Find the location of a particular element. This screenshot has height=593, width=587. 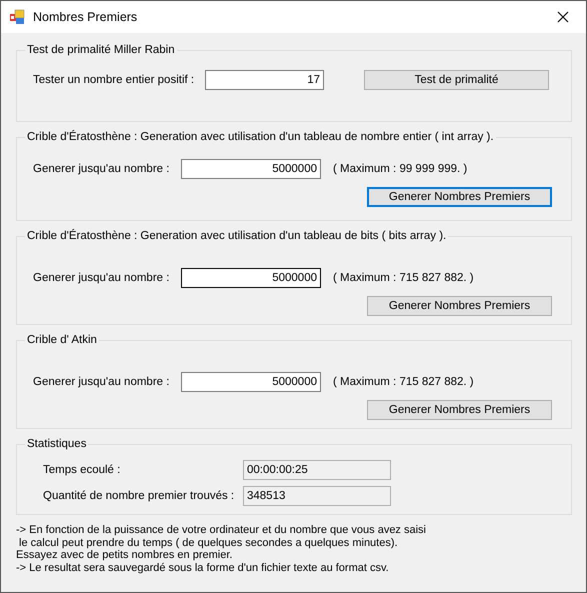

group-title: Statistiques is located at coordinates (57, 444).